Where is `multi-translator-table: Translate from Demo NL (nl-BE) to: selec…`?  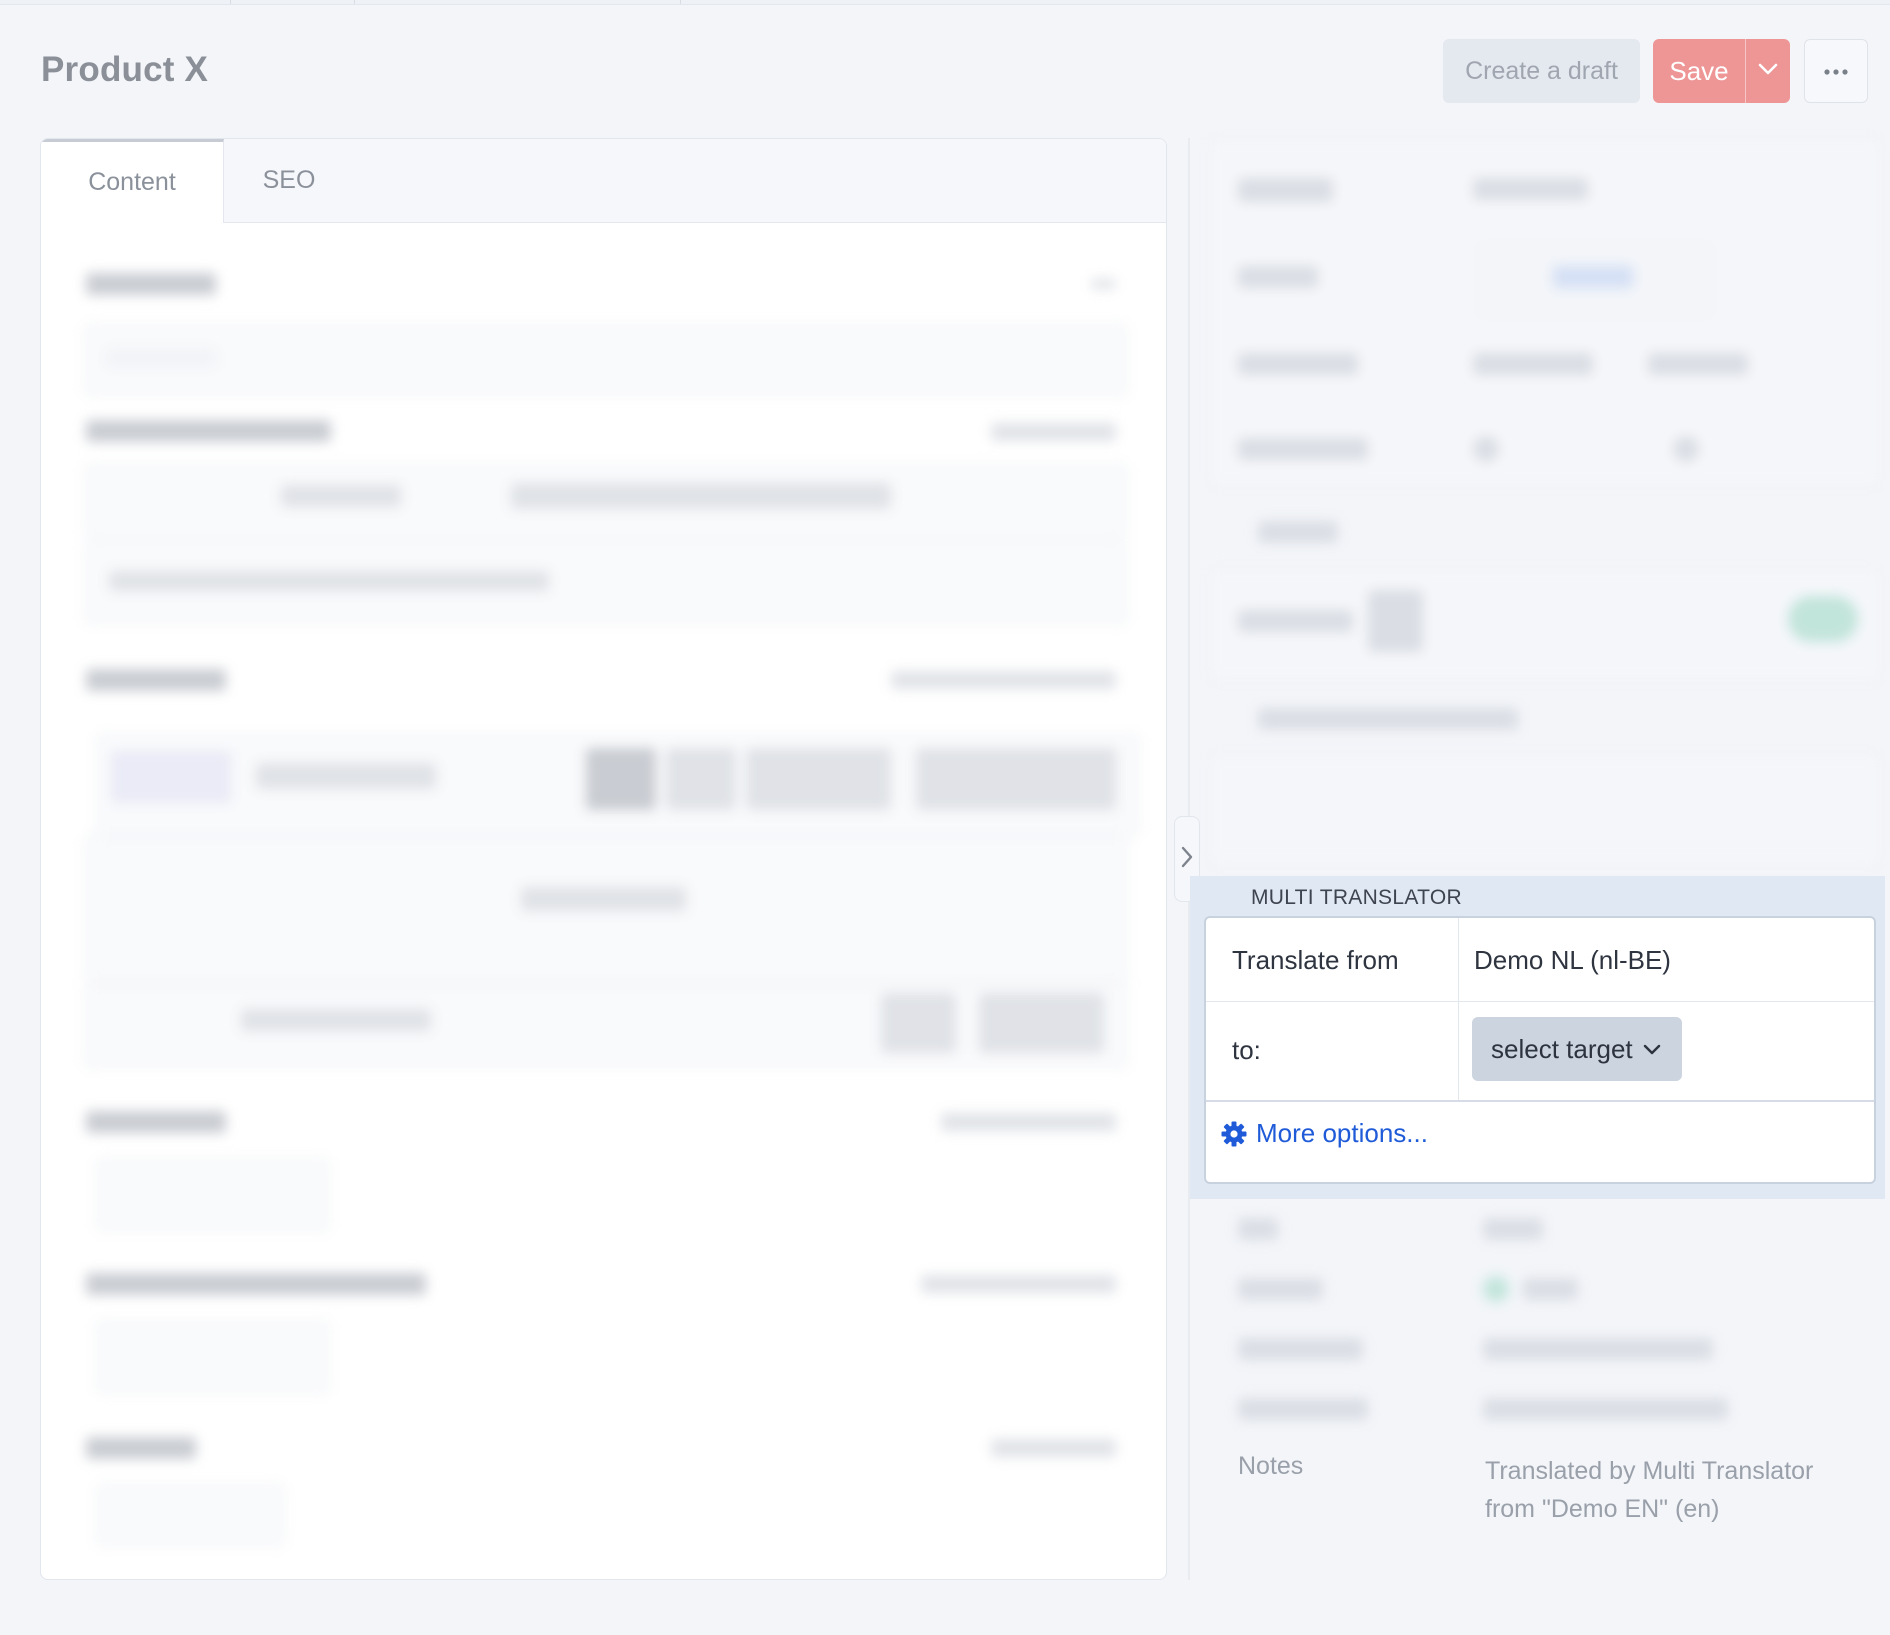
multi-translator-table: Translate from Demo NL (nl-BE) to: selec… is located at coordinates (1540, 1050).